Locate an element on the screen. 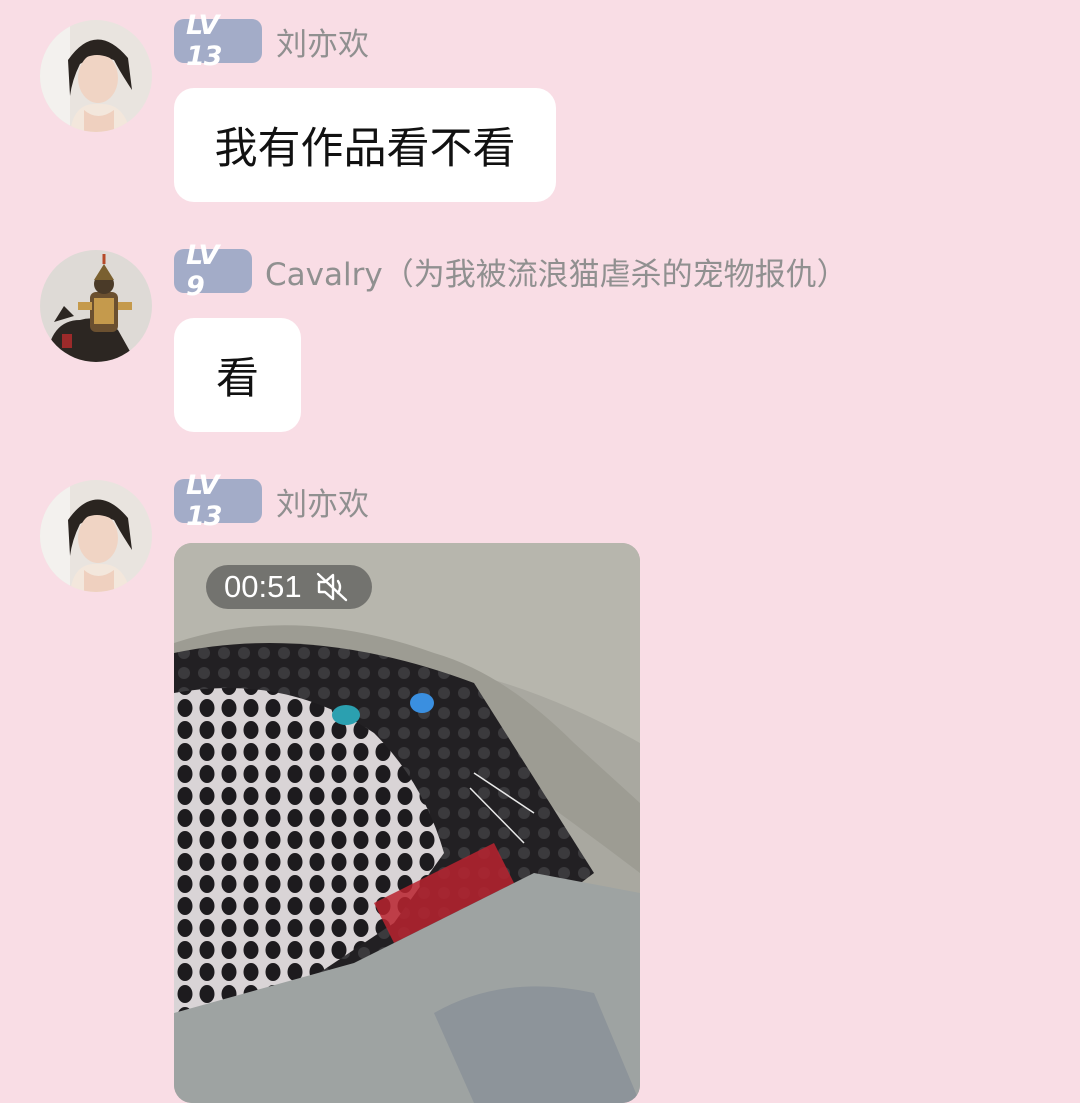 The width and height of the screenshot is (1080, 1103). video-duration: 00:51 is located at coordinates (263, 586).